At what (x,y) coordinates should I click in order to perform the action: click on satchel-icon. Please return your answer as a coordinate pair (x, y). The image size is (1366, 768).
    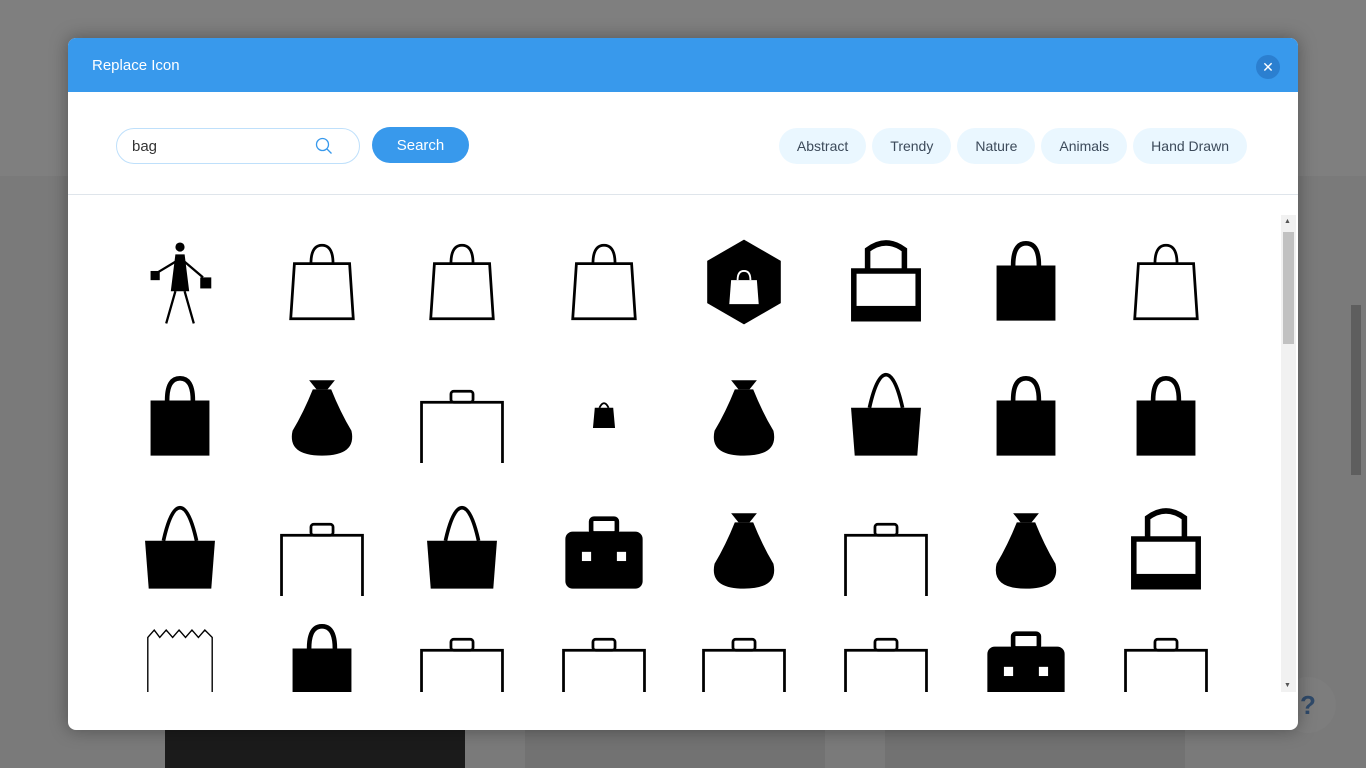
    Looking at the image, I should click on (886, 559).